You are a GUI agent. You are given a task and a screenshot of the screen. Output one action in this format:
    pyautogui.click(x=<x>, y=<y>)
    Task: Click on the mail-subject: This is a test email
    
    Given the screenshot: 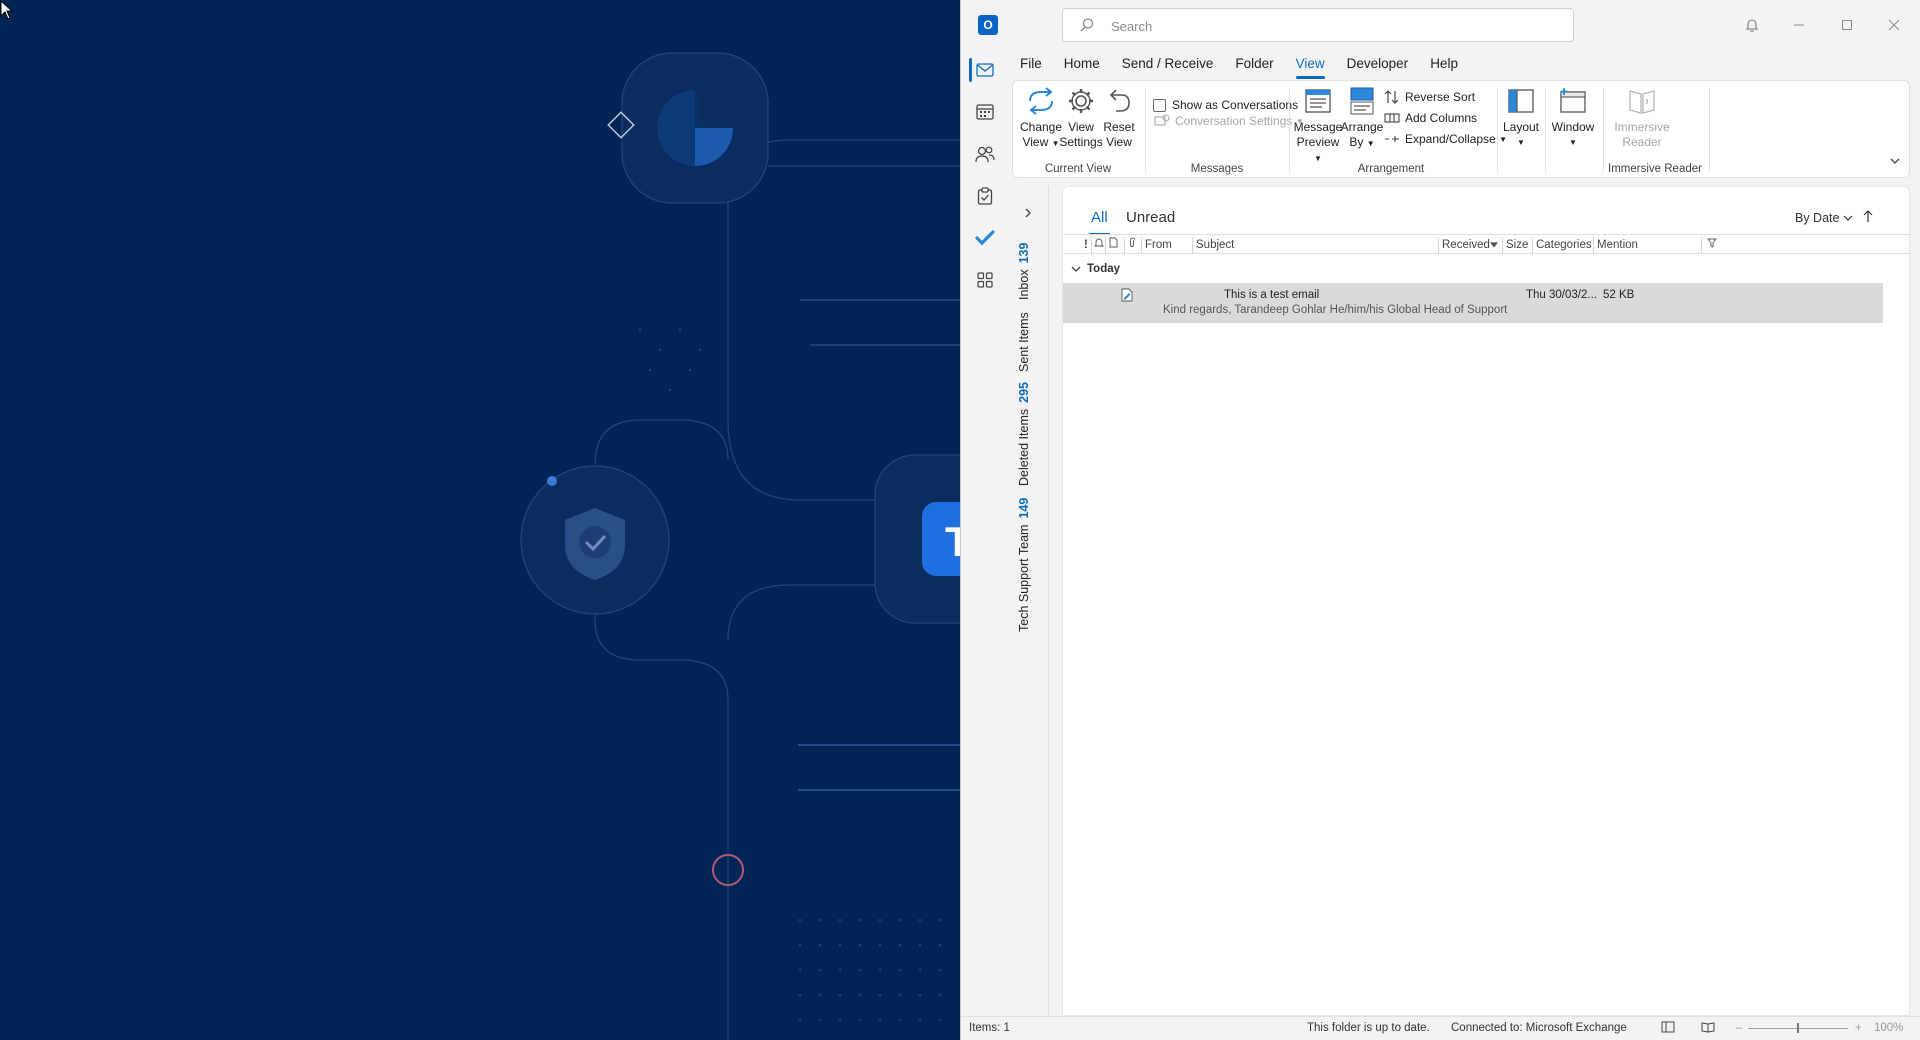 What is the action you would take?
    pyautogui.click(x=1272, y=295)
    